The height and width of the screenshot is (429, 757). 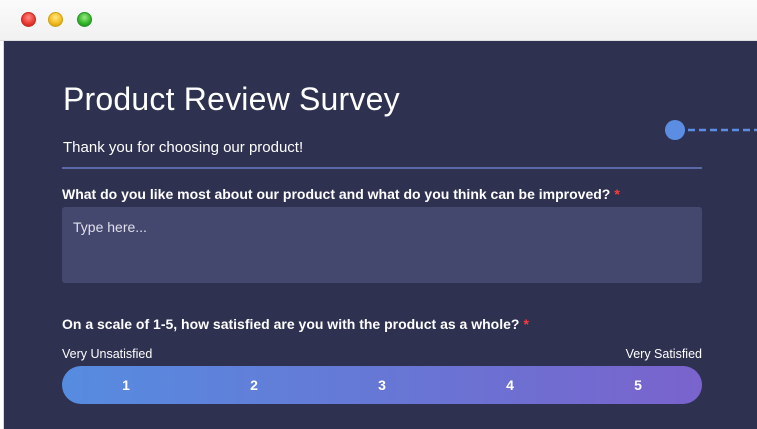 I want to click on close-icon, so click(x=28, y=19).